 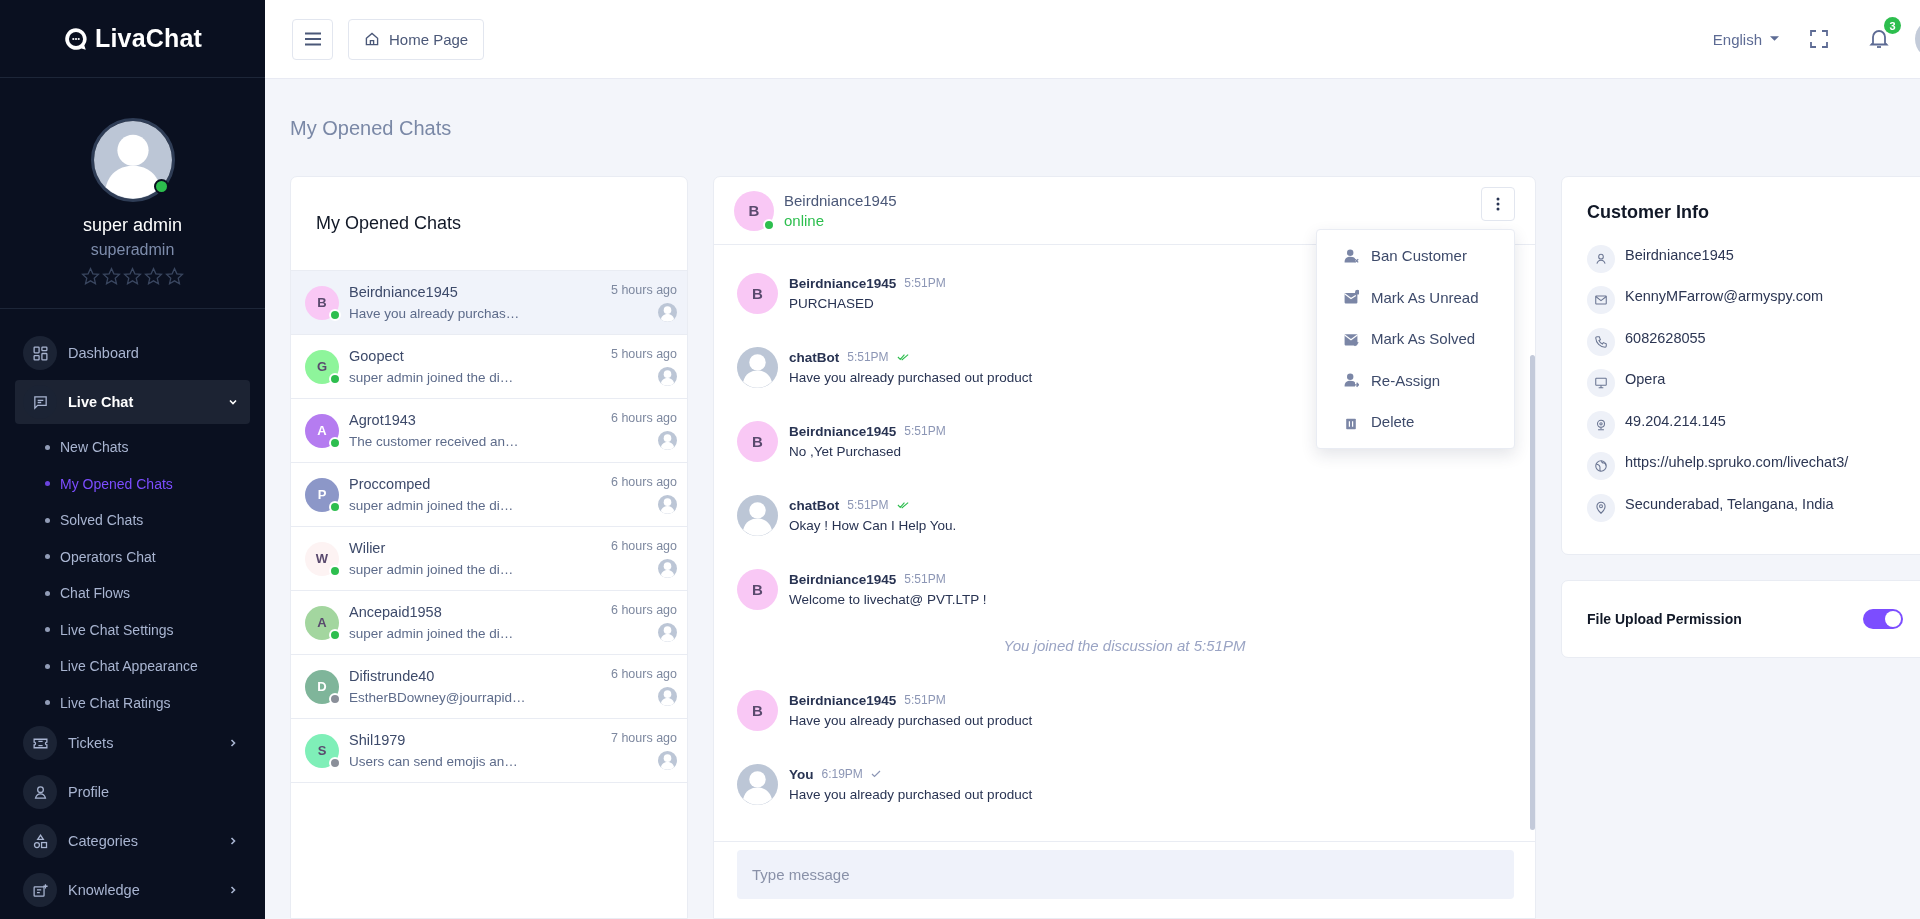 What do you see at coordinates (1415, 297) in the screenshot?
I see `menu-item: Mark As Unread` at bounding box center [1415, 297].